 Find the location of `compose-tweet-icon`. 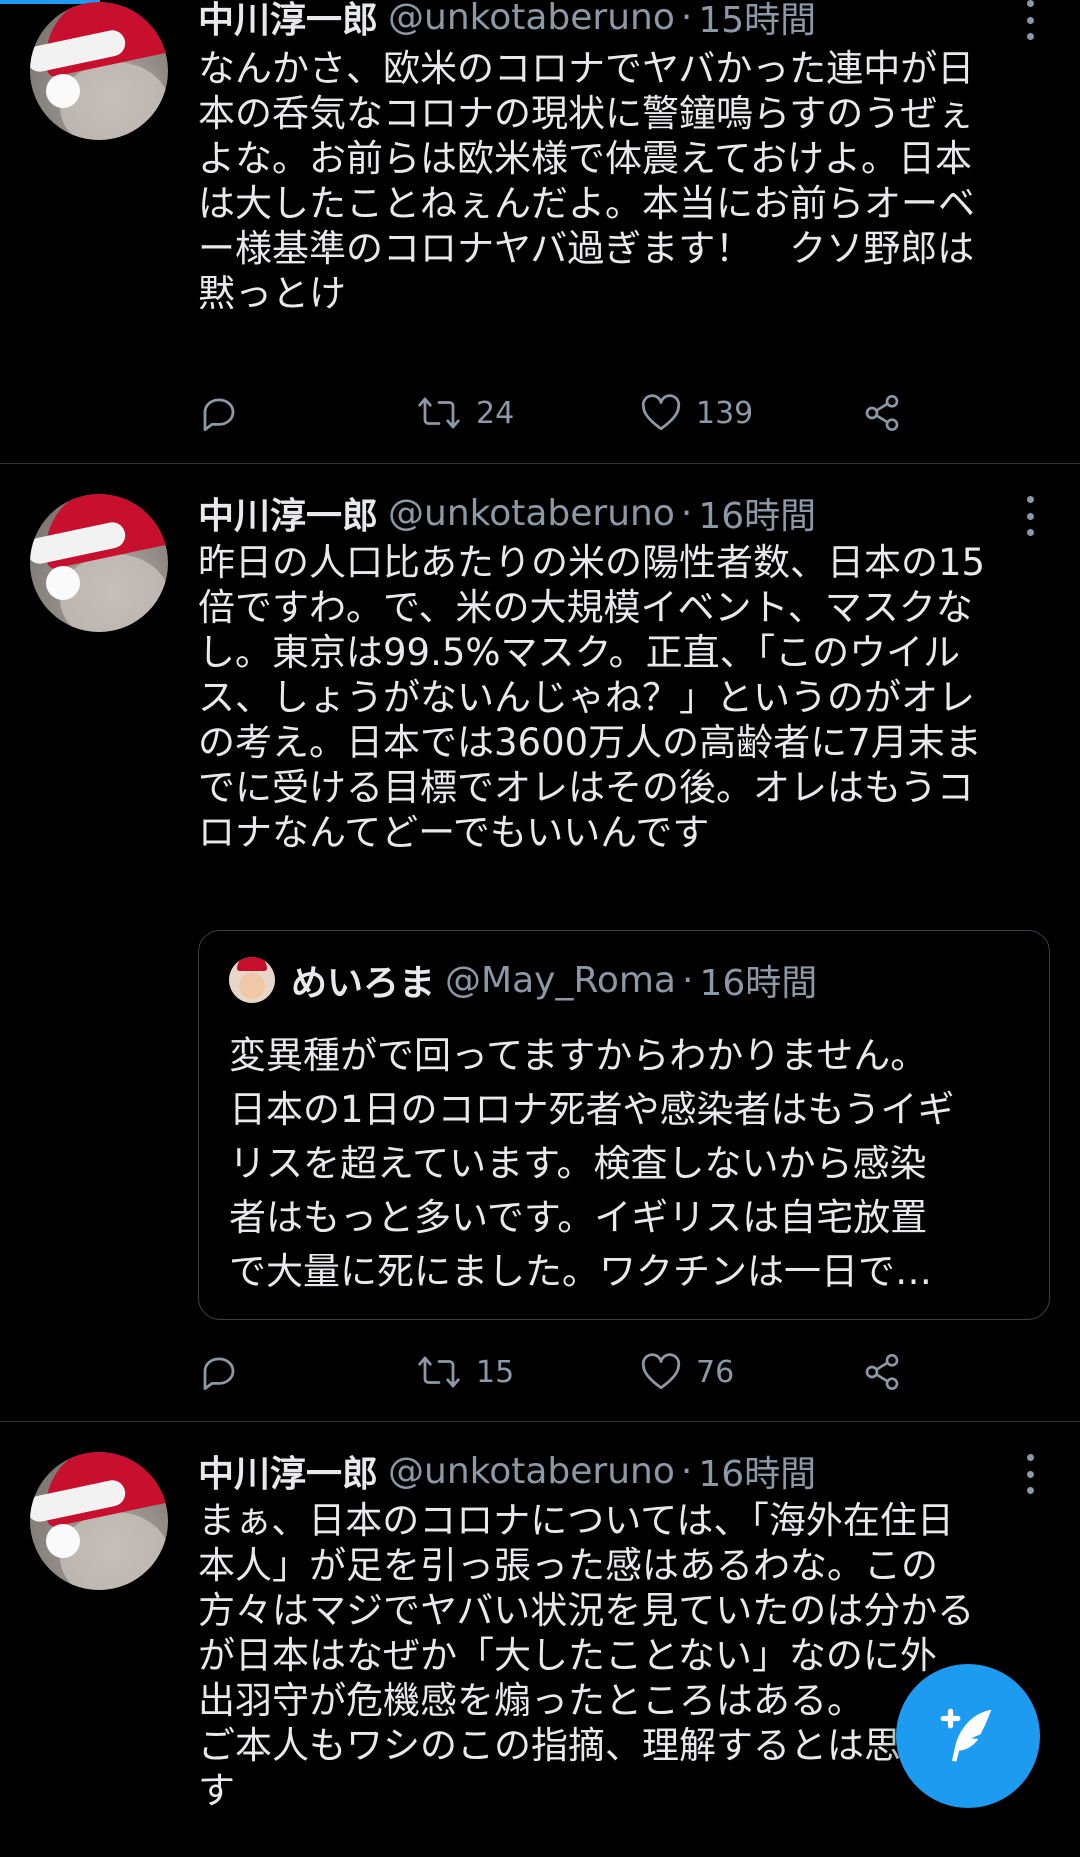

compose-tweet-icon is located at coordinates (966, 1735).